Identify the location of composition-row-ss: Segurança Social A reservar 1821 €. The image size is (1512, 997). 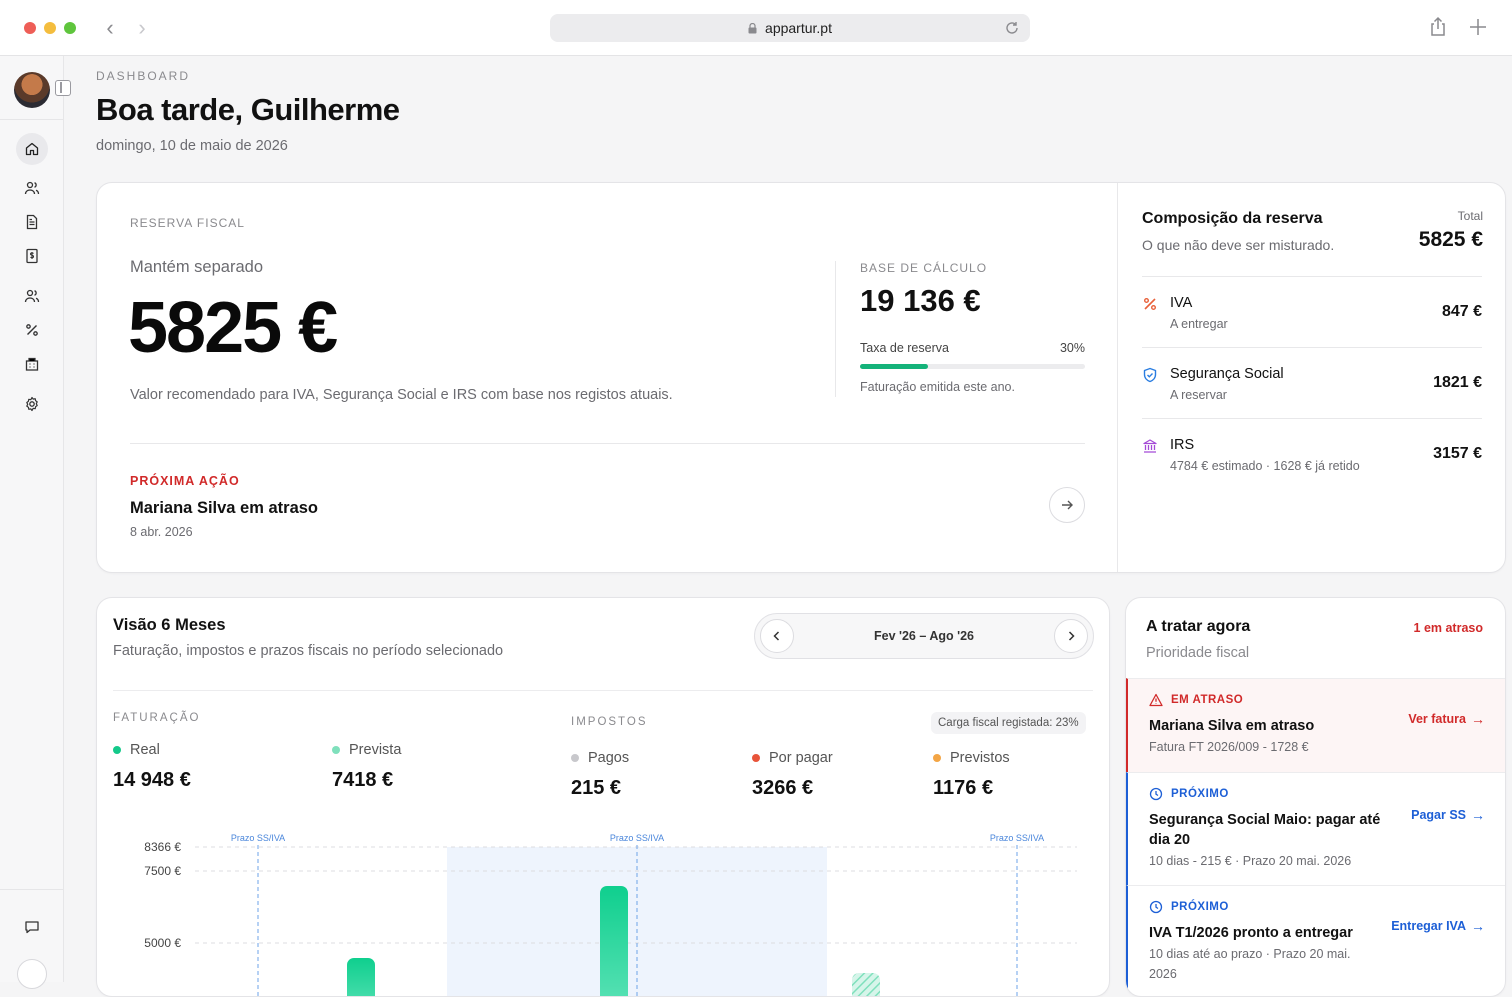
(1312, 382).